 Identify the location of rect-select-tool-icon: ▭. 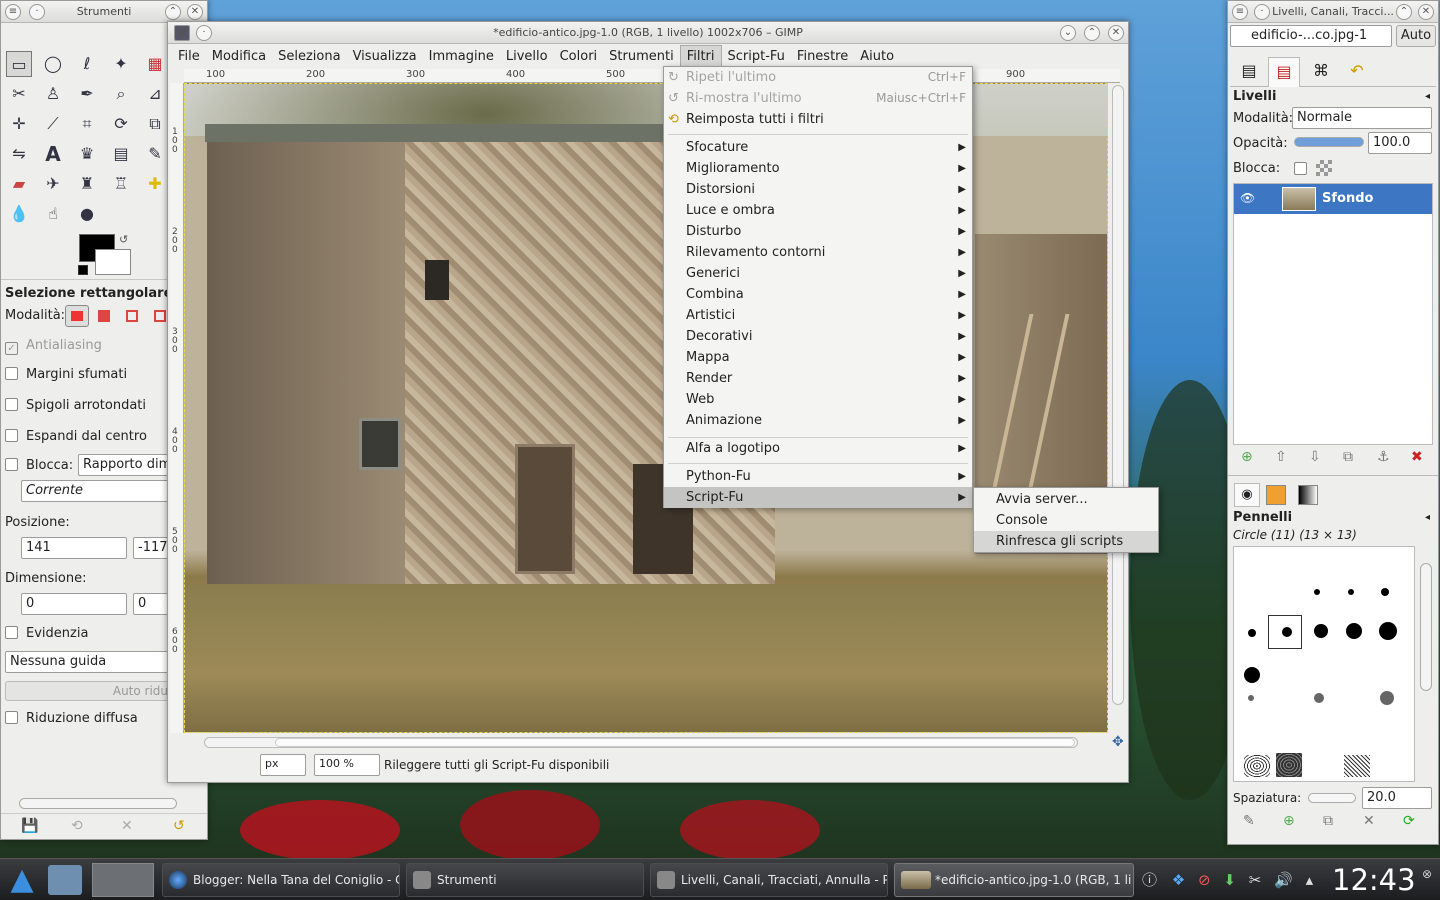
(19, 64).